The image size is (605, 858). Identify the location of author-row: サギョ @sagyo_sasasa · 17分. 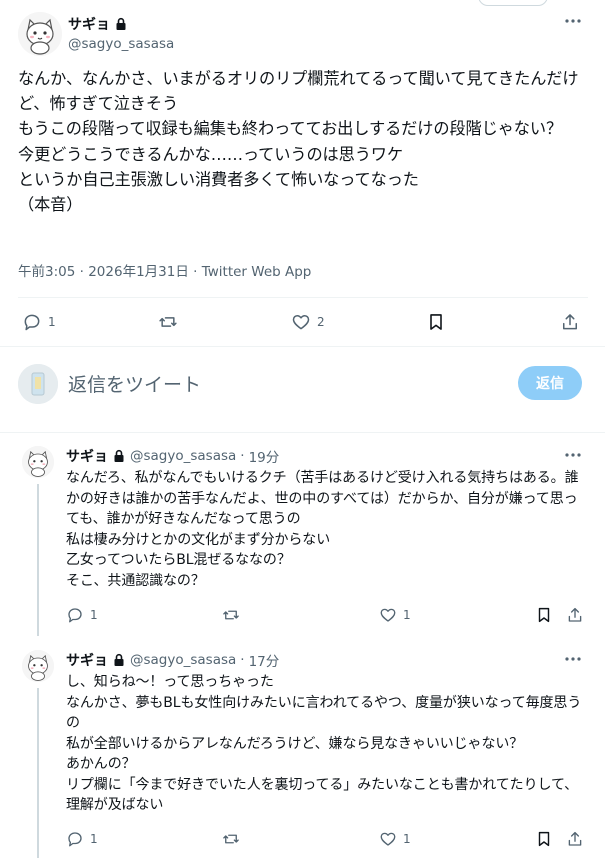
(173, 660).